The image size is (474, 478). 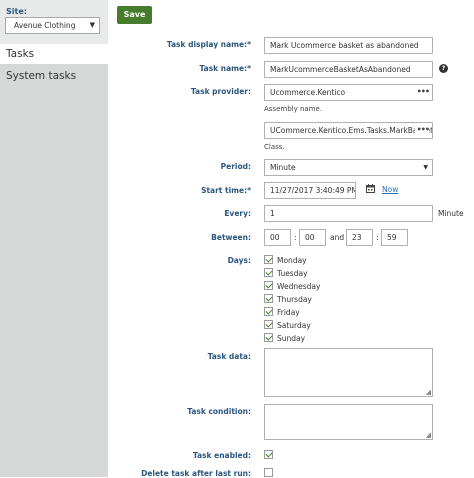 What do you see at coordinates (348, 92) in the screenshot?
I see `assembly-selector: Ucommerce.Kentico •••` at bounding box center [348, 92].